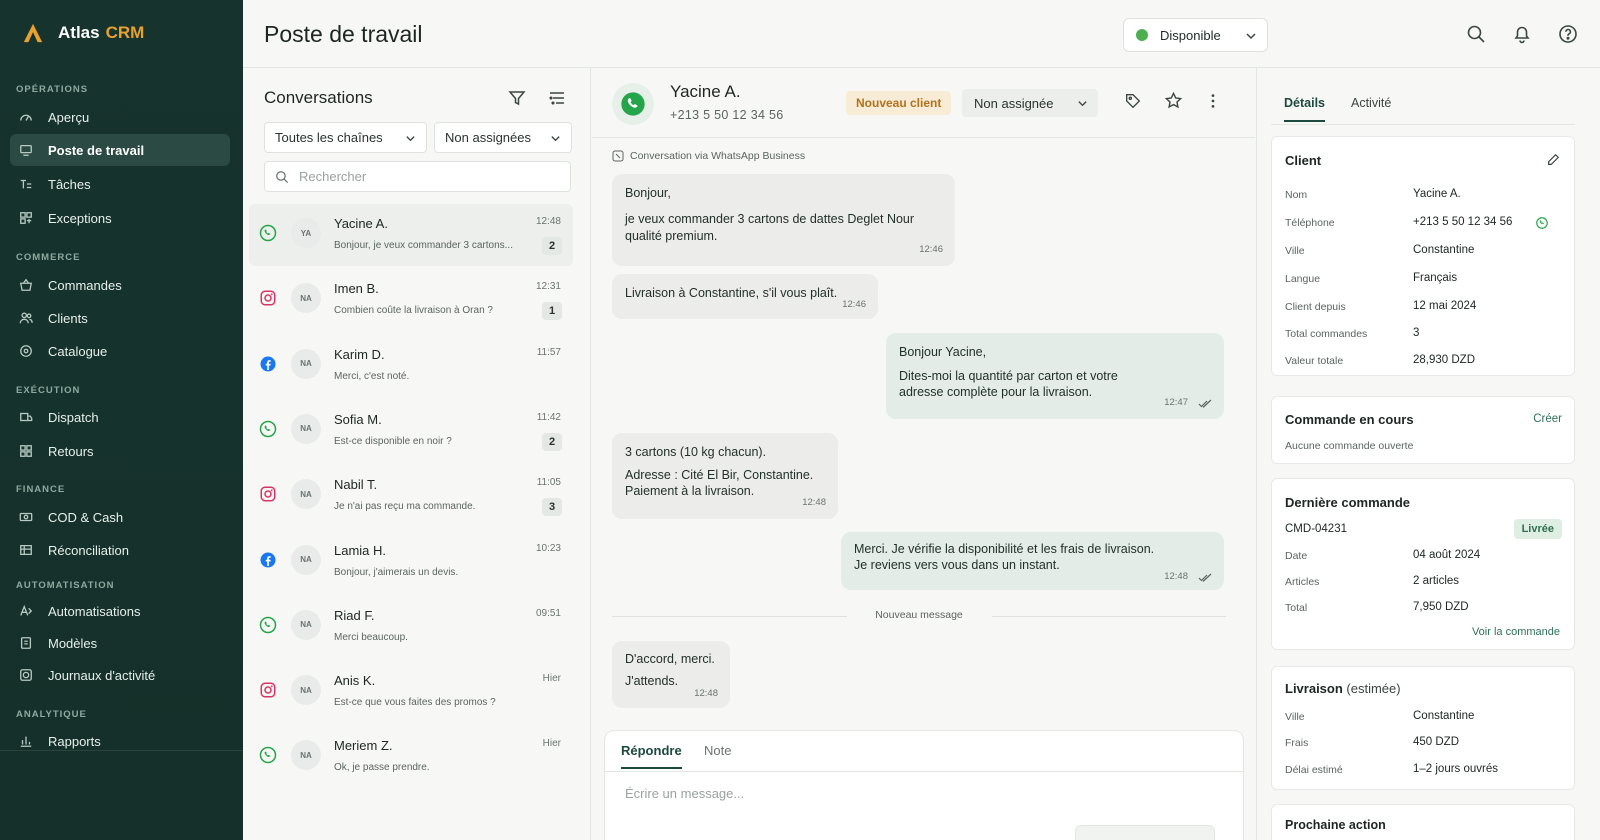 The width and height of the screenshot is (1600, 840). Describe the element at coordinates (1295, 717) in the screenshot. I see `delivery-key: Ville` at that location.